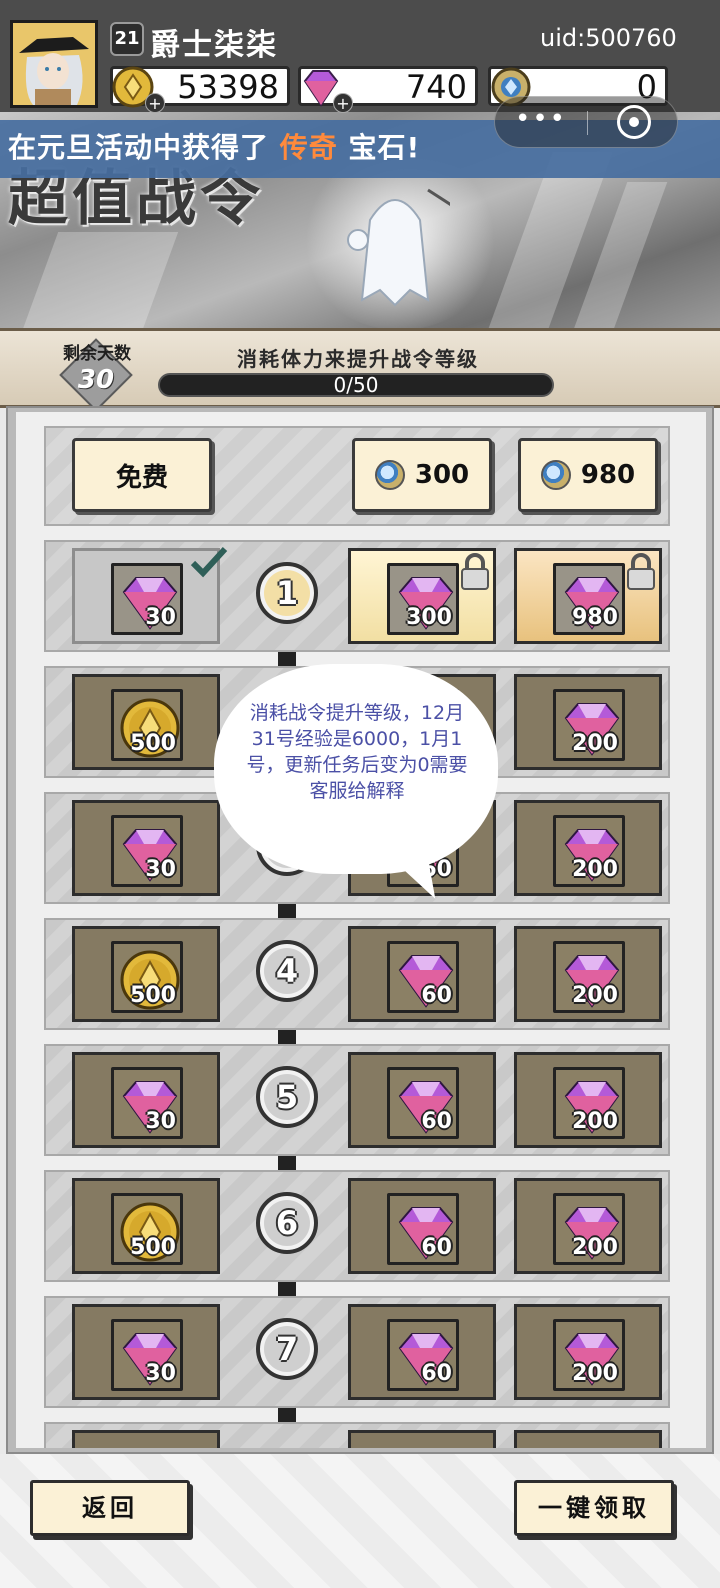  Describe the element at coordinates (384, 147) in the screenshot. I see `announcement-suffix: 宝石!` at that location.